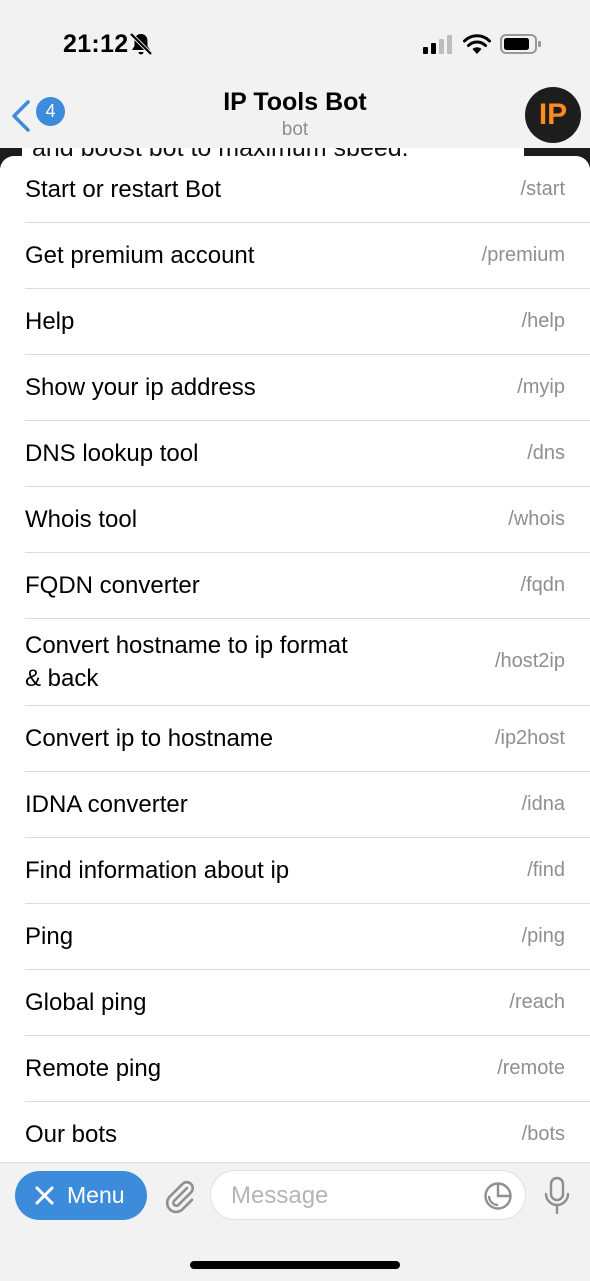 Image resolution: width=590 pixels, height=1281 pixels. I want to click on command-description: Find information about ip, so click(157, 870).